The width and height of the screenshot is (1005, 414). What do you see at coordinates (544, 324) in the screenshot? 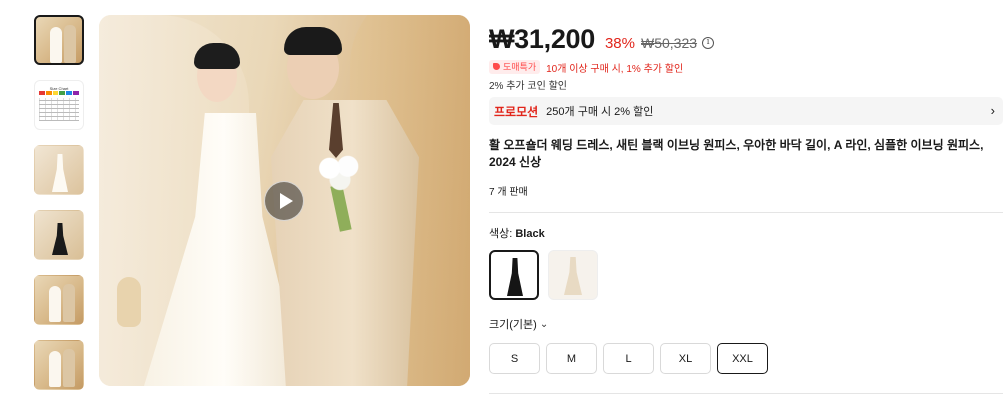
I see `chevron-down-icon: ⌄` at bounding box center [544, 324].